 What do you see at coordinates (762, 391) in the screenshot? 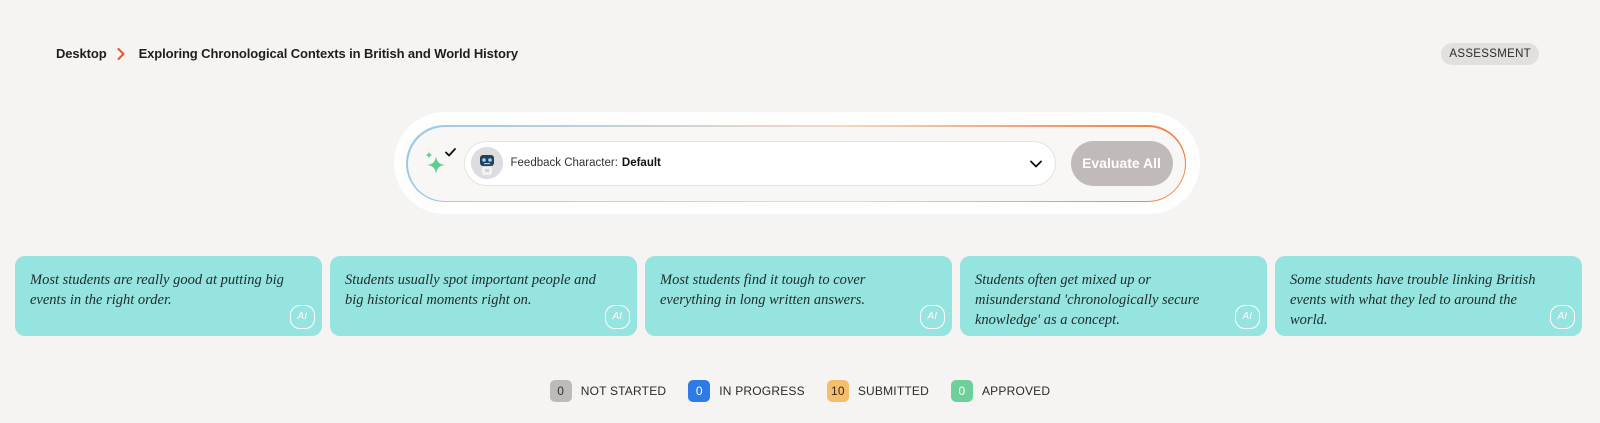
I see `status-label: IN PROGRESS` at bounding box center [762, 391].